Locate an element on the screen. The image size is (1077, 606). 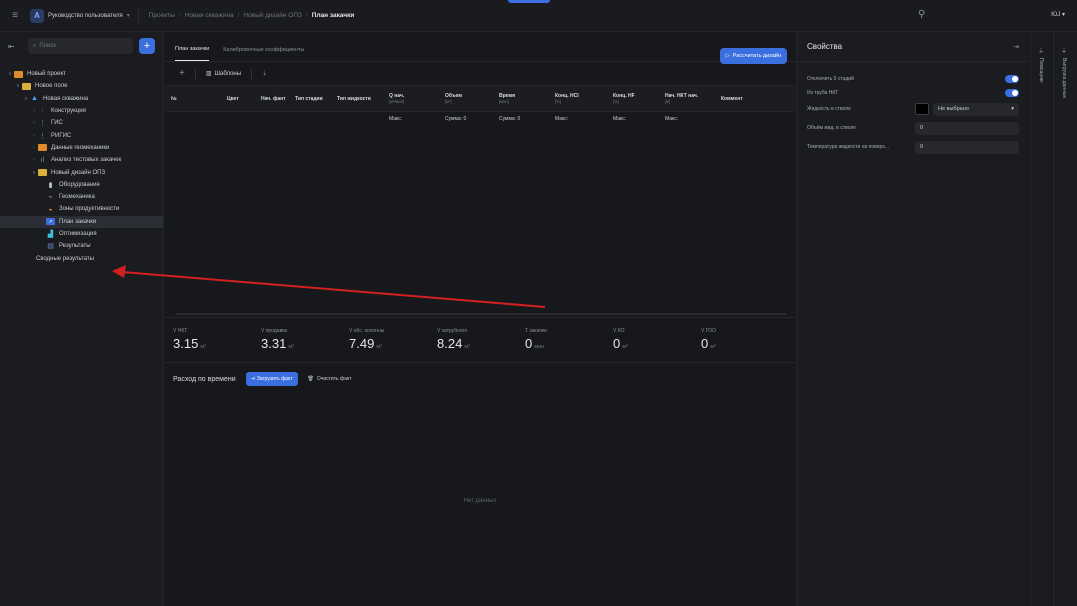
notification-icon: ⚲ is located at coordinates (921, 14).